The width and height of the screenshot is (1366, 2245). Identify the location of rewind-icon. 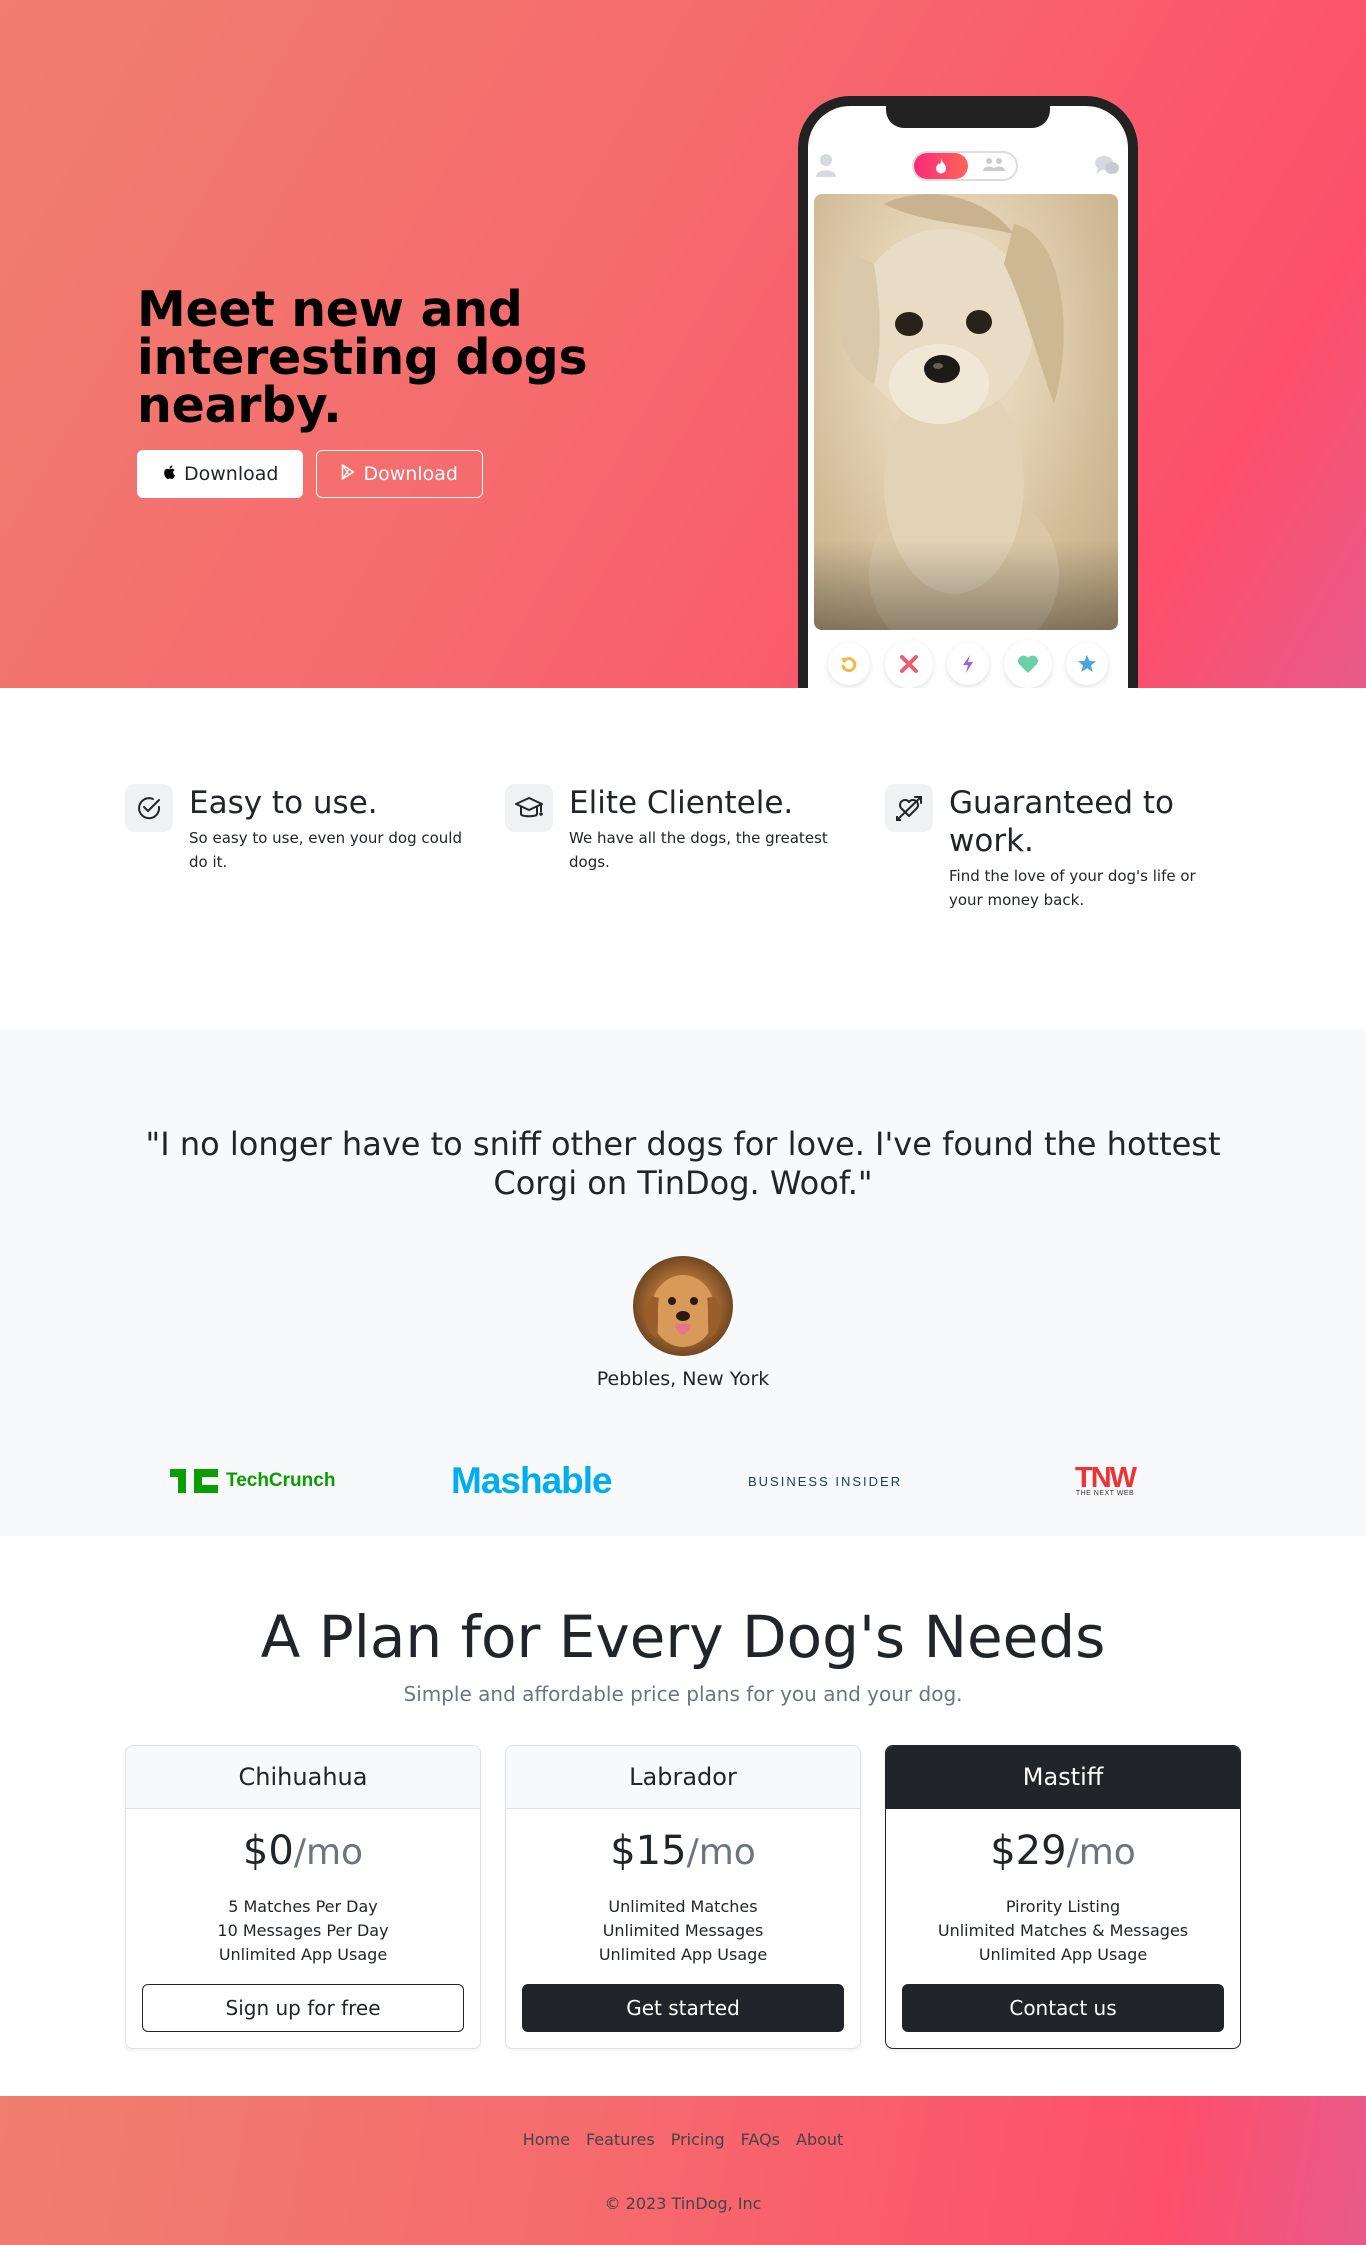
(849, 664).